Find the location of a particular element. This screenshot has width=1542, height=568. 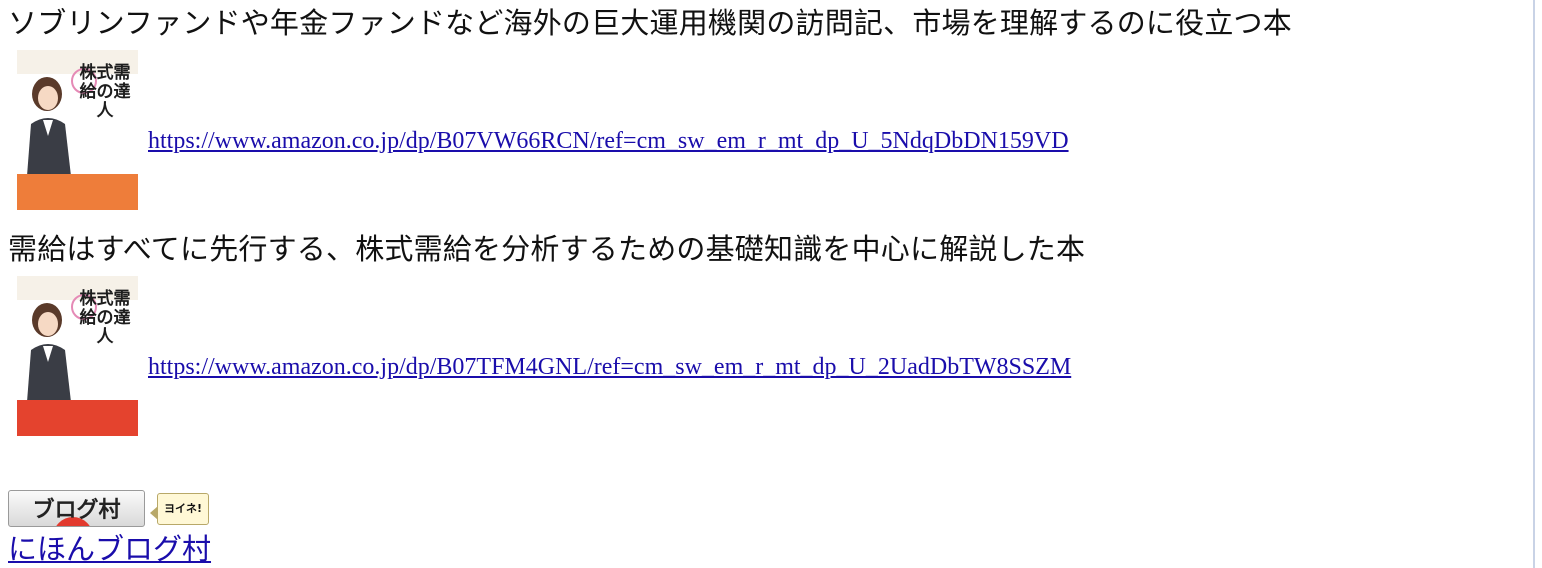

blog-ranking-badge: ブログ村 ヨイネ! is located at coordinates (109, 508).